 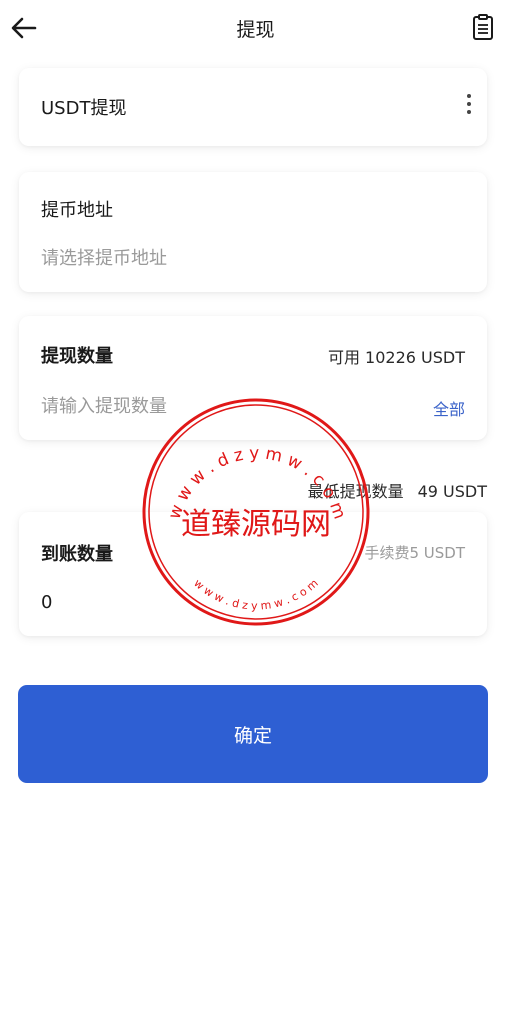 What do you see at coordinates (211, 406) in the screenshot?
I see `amount-input` at bounding box center [211, 406].